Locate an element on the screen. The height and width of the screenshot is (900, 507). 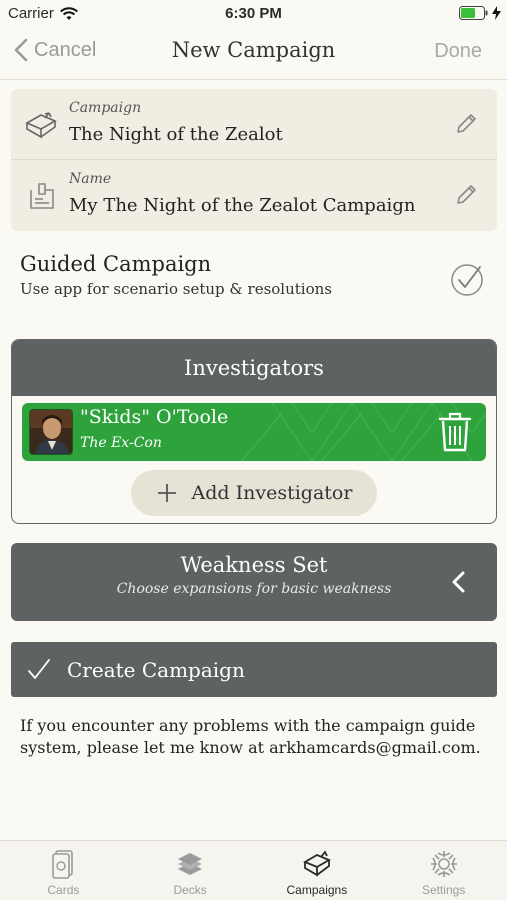
tab-decks-label: Decks is located at coordinates (190, 890).